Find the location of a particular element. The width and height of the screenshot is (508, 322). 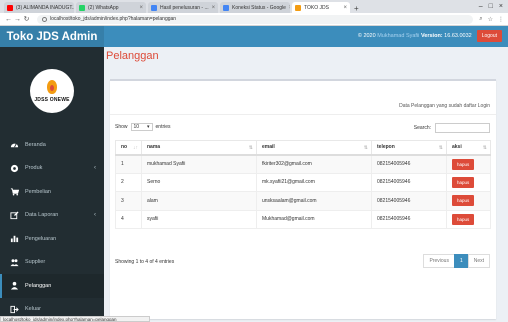

brand-text: JDSS ONEWE is located at coordinates (52, 99).